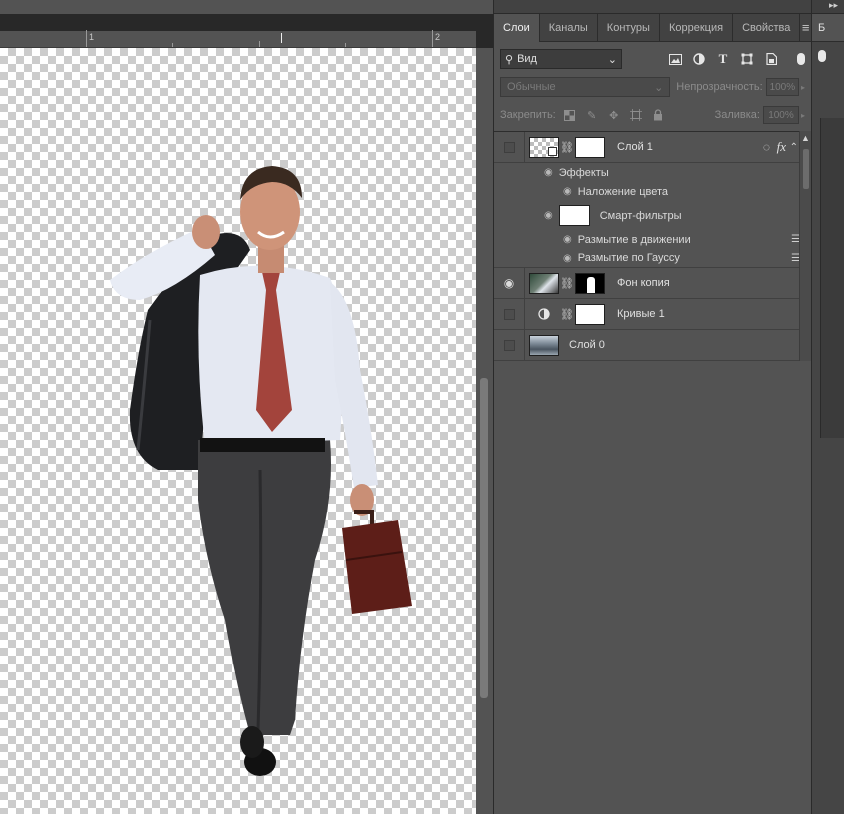  Describe the element at coordinates (636, 115) in the screenshot. I see `lock-artboard-icon` at that location.